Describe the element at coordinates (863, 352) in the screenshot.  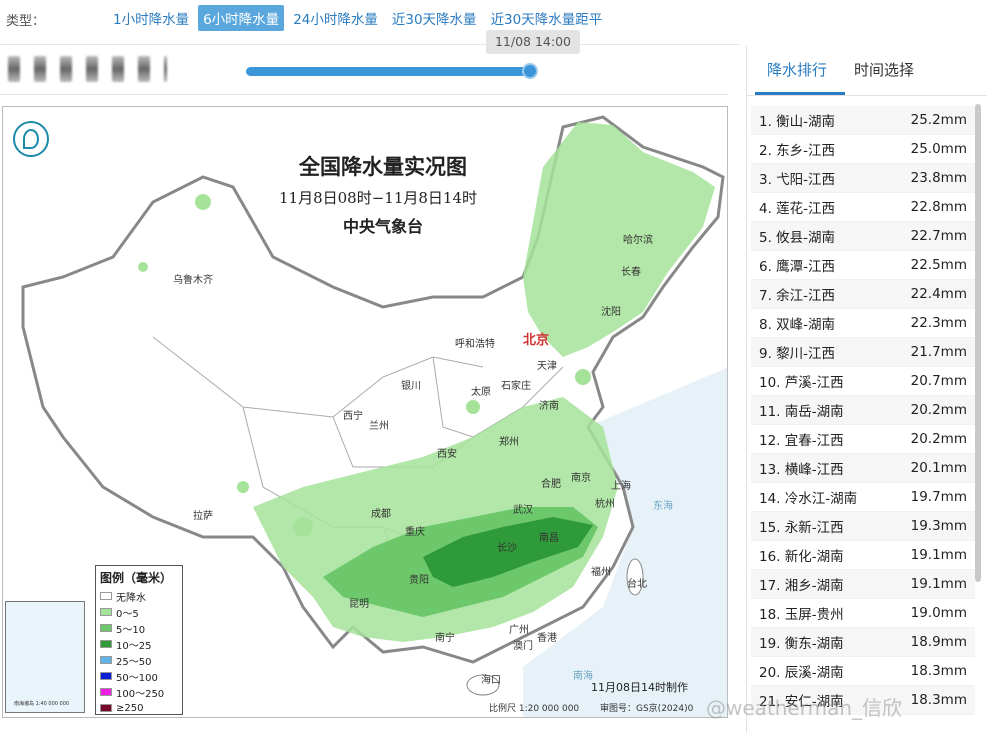
I see `ranking-row: 9. 黎川-江西 21.7mm` at that location.